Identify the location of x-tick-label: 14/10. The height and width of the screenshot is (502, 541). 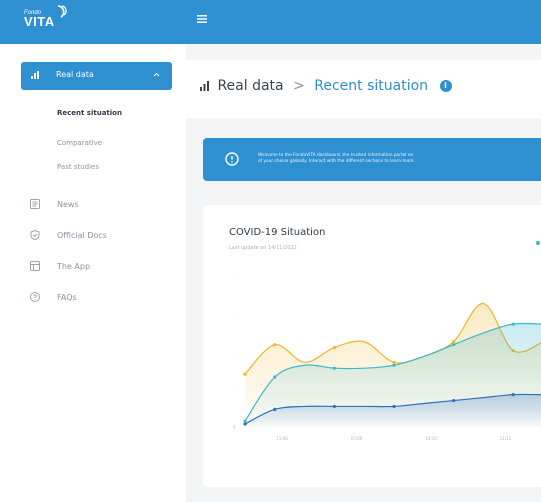
(431, 438).